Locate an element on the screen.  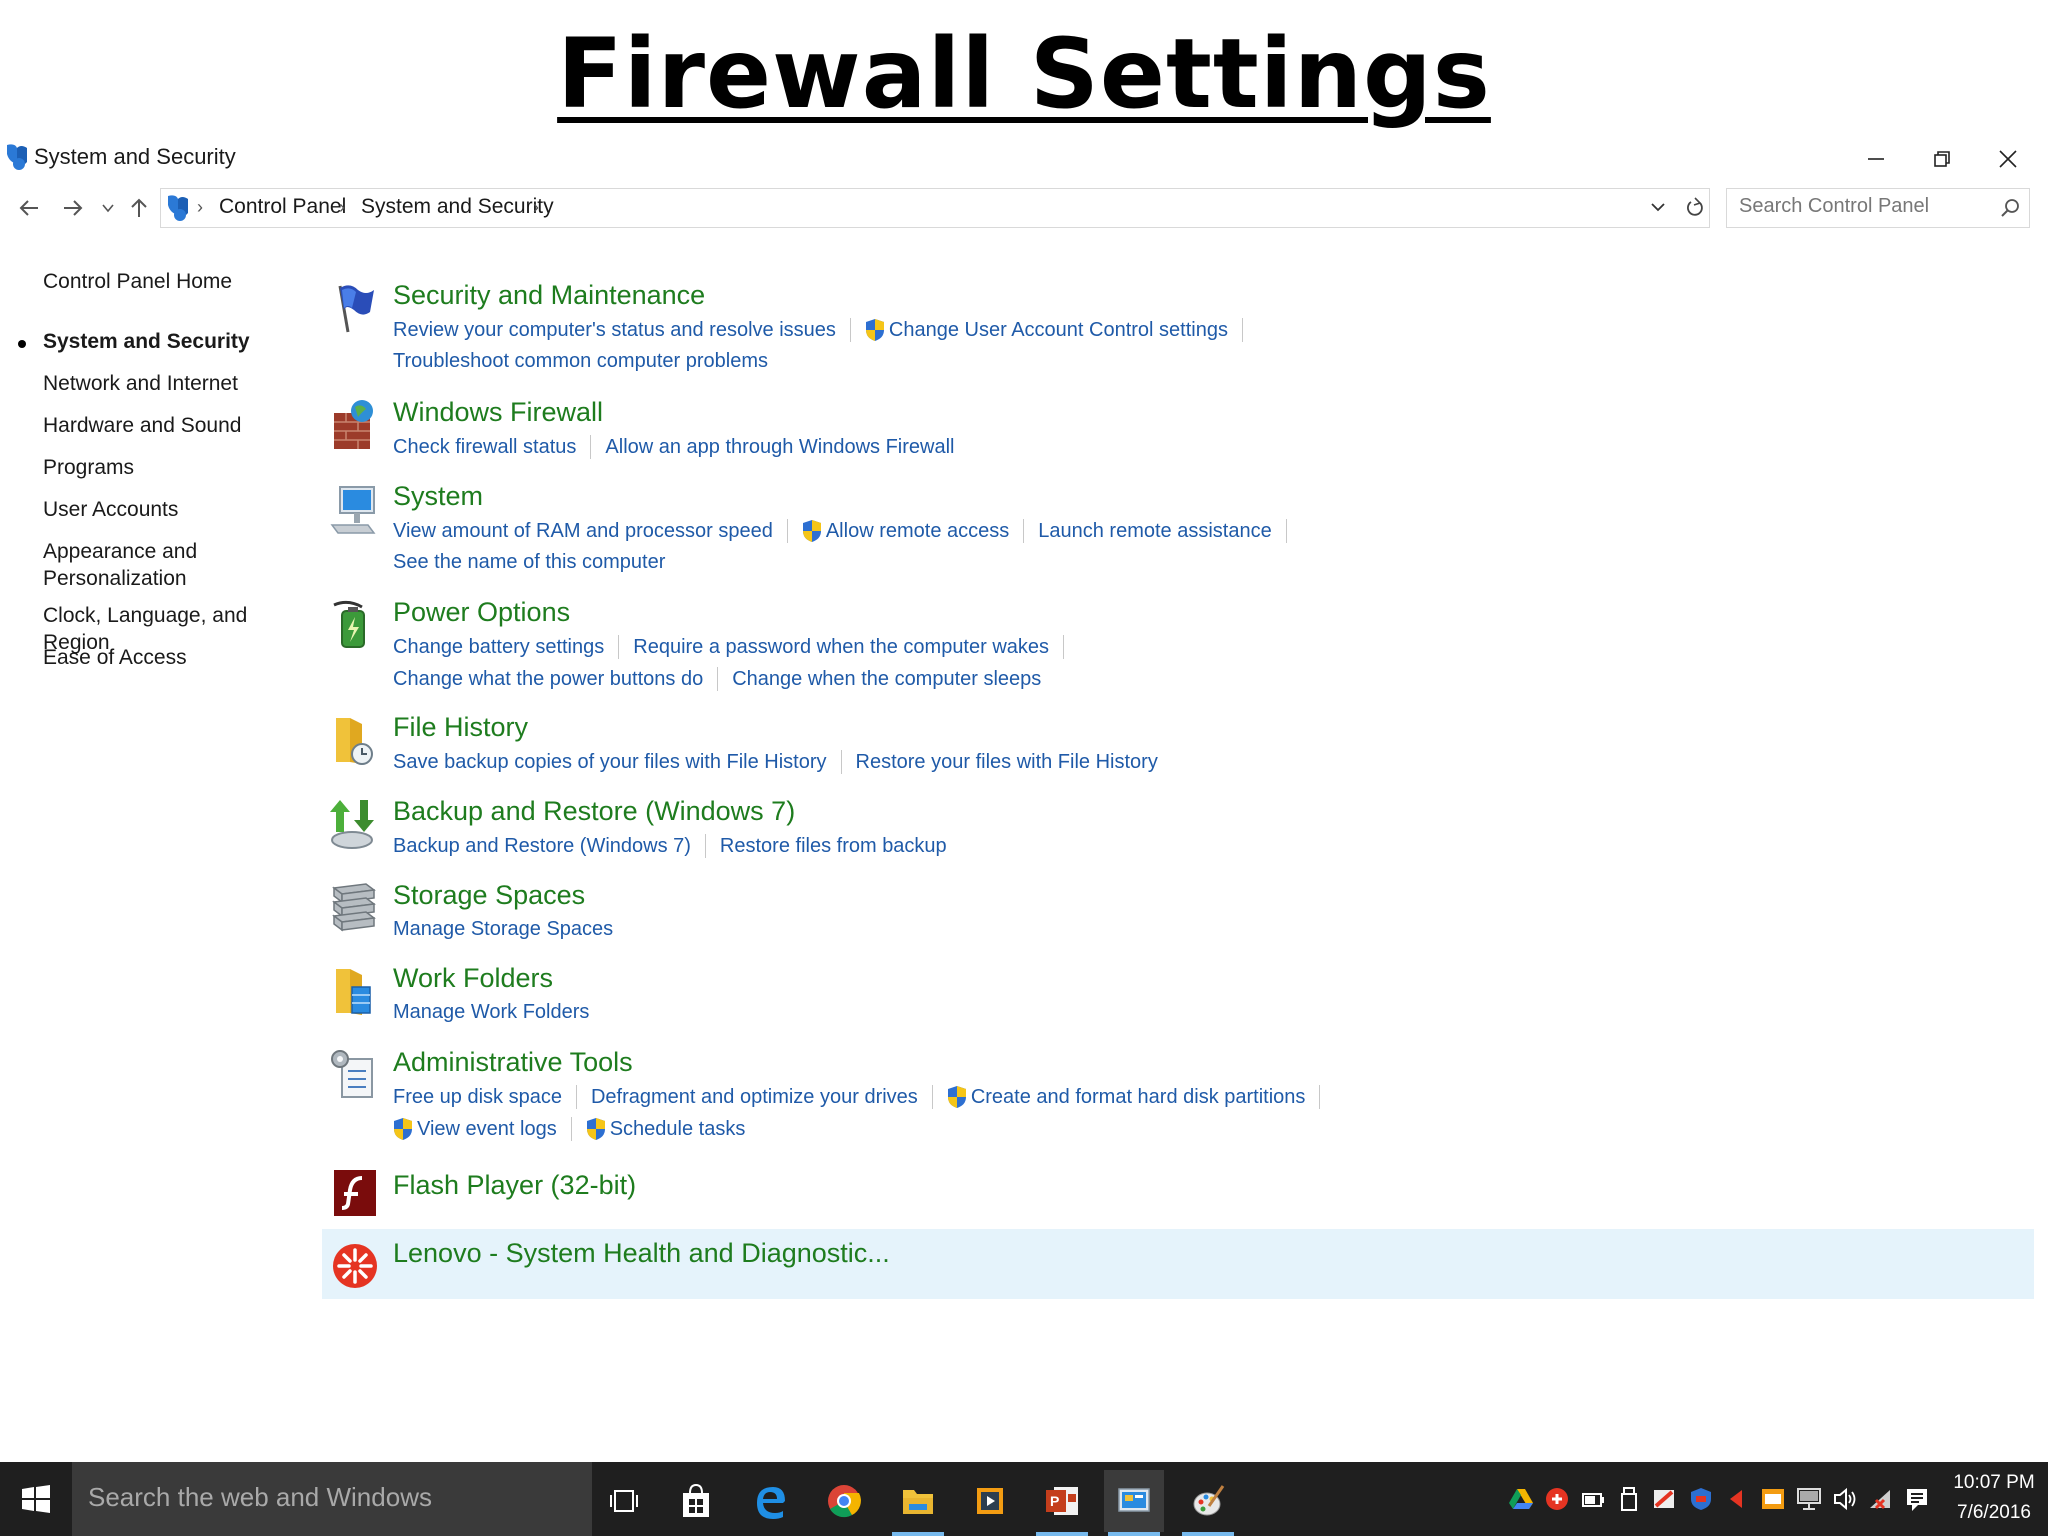
category-title: Backup and Restore (Windows 7) is located at coordinates (594, 811).